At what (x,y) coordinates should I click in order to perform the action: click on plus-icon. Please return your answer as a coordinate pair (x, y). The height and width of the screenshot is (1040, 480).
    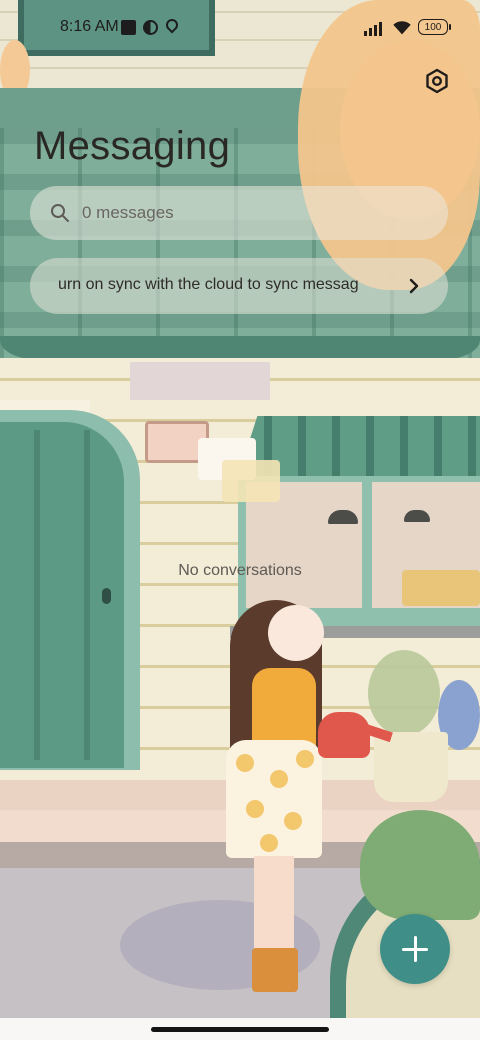
    Looking at the image, I should click on (415, 949).